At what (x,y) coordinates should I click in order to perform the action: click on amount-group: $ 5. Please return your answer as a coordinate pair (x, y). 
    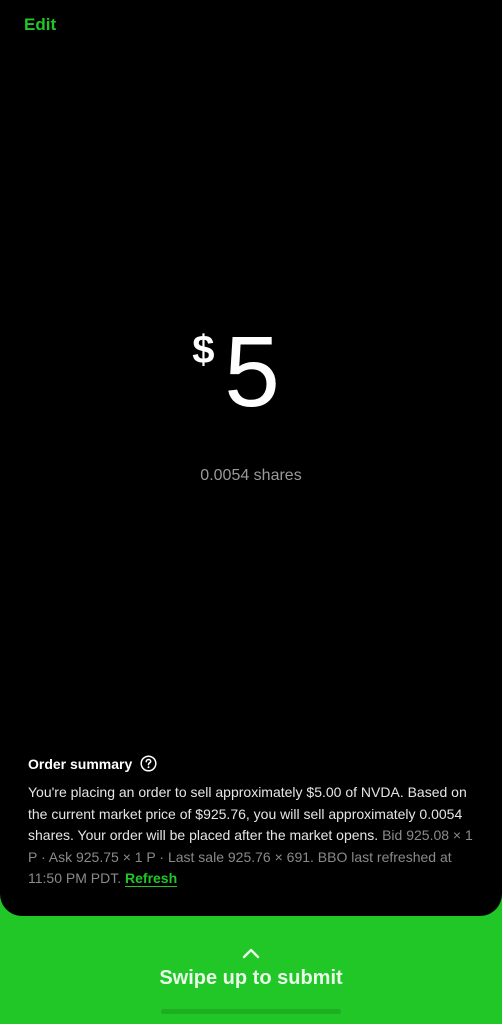
    Looking at the image, I should click on (236, 372).